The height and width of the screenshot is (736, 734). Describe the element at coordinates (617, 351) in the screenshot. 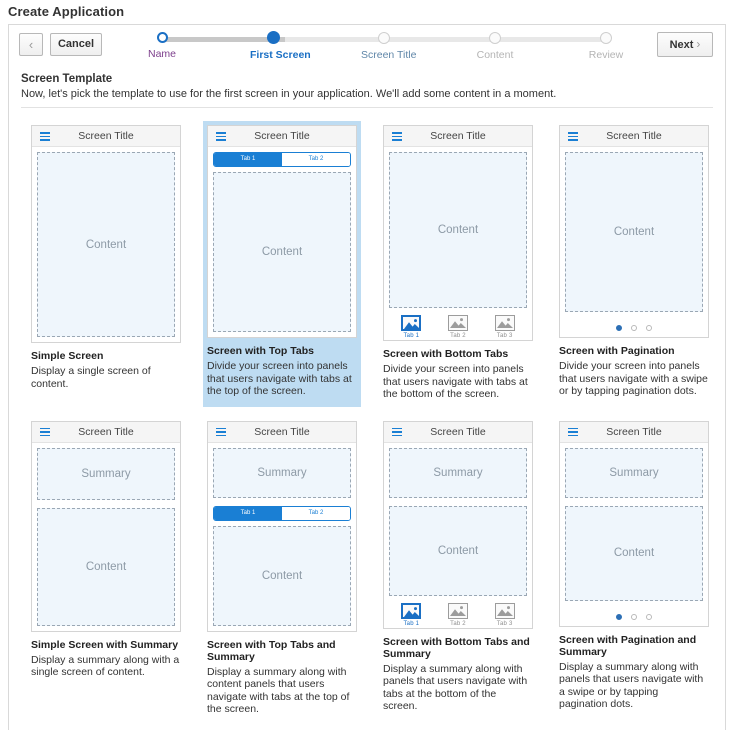

I see `template-name: Screen with Pagination` at that location.